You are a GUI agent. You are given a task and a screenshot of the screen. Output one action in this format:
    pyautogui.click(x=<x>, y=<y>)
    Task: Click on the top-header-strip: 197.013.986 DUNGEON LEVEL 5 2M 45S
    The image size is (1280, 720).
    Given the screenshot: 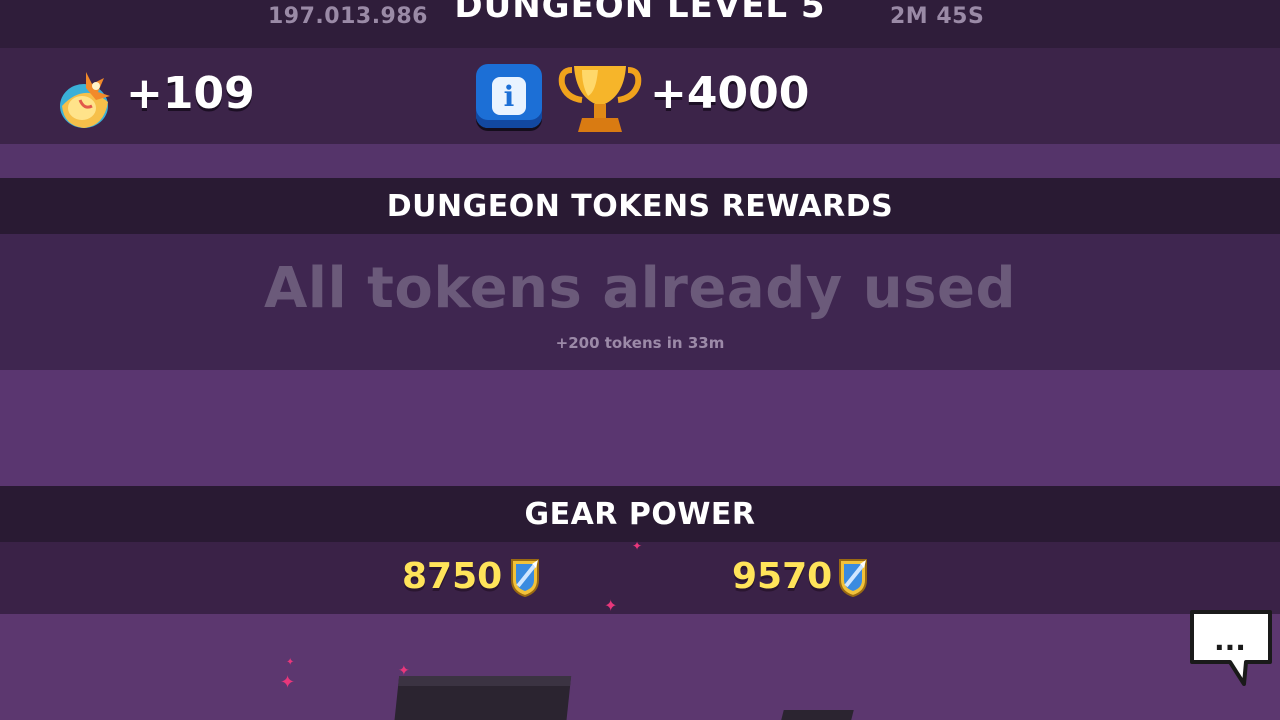 What is the action you would take?
    pyautogui.click(x=640, y=24)
    